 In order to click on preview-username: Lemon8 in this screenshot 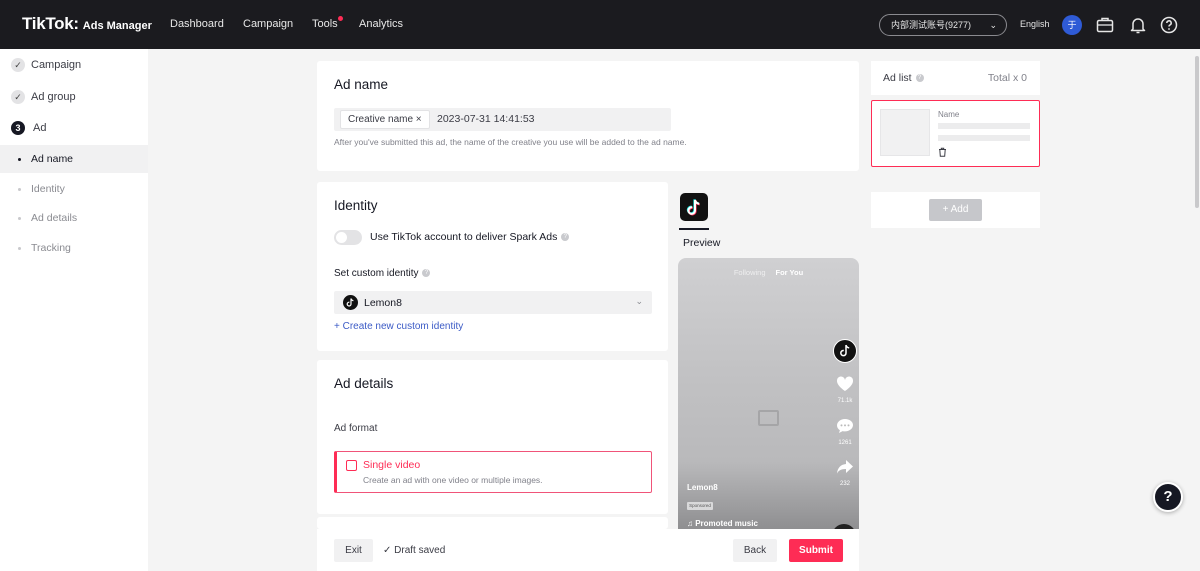, I will do `click(702, 487)`.